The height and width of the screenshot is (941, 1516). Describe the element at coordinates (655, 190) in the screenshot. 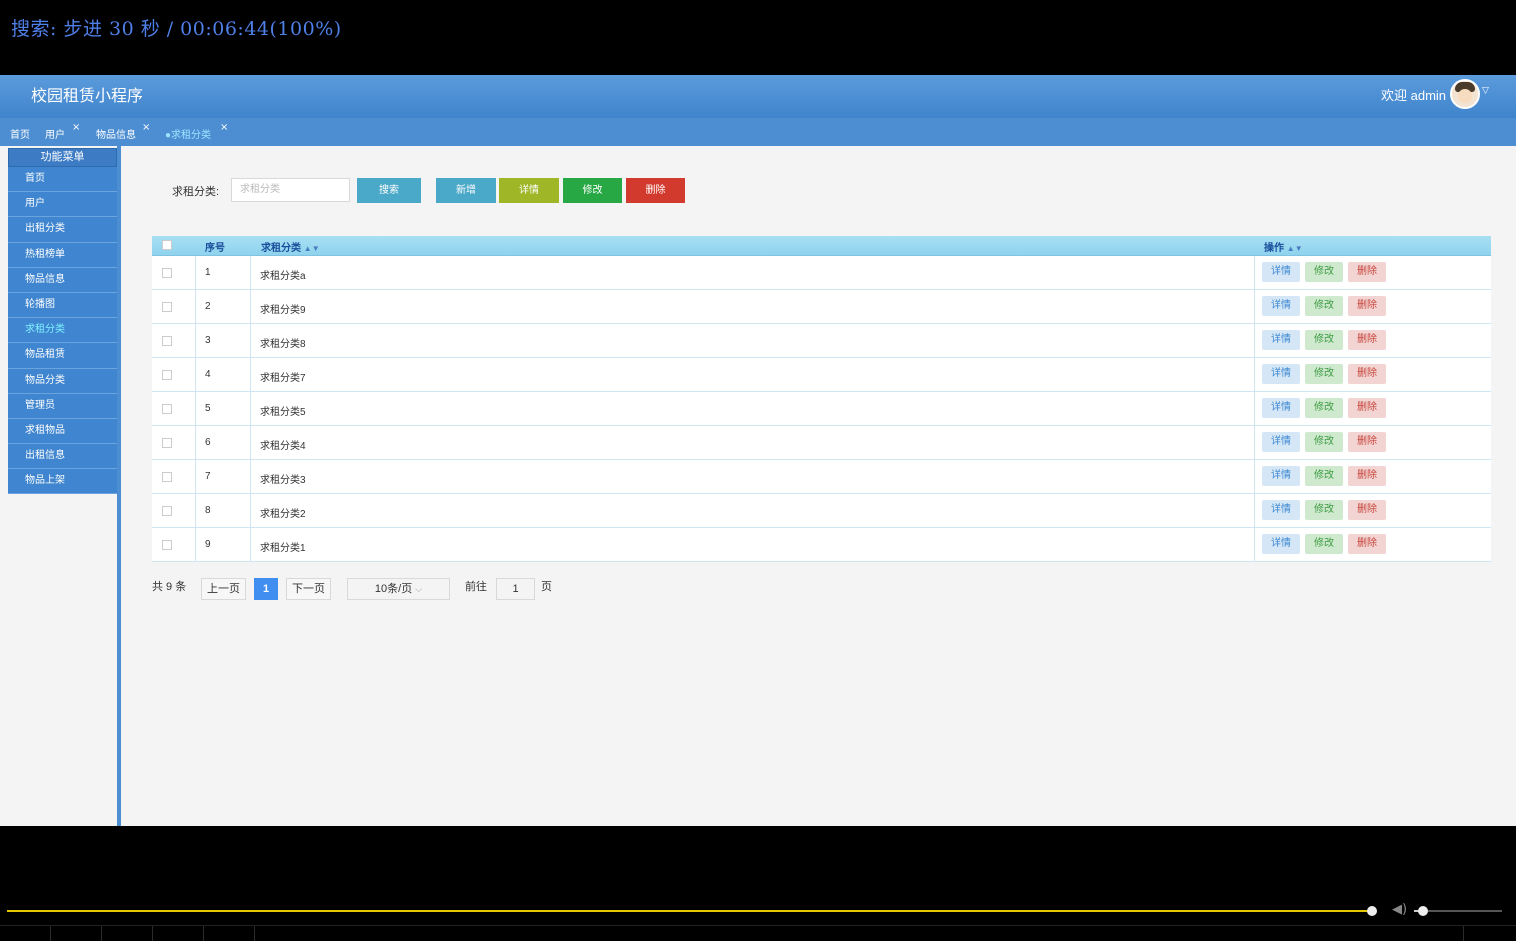

I see `delete-button: 删除` at that location.